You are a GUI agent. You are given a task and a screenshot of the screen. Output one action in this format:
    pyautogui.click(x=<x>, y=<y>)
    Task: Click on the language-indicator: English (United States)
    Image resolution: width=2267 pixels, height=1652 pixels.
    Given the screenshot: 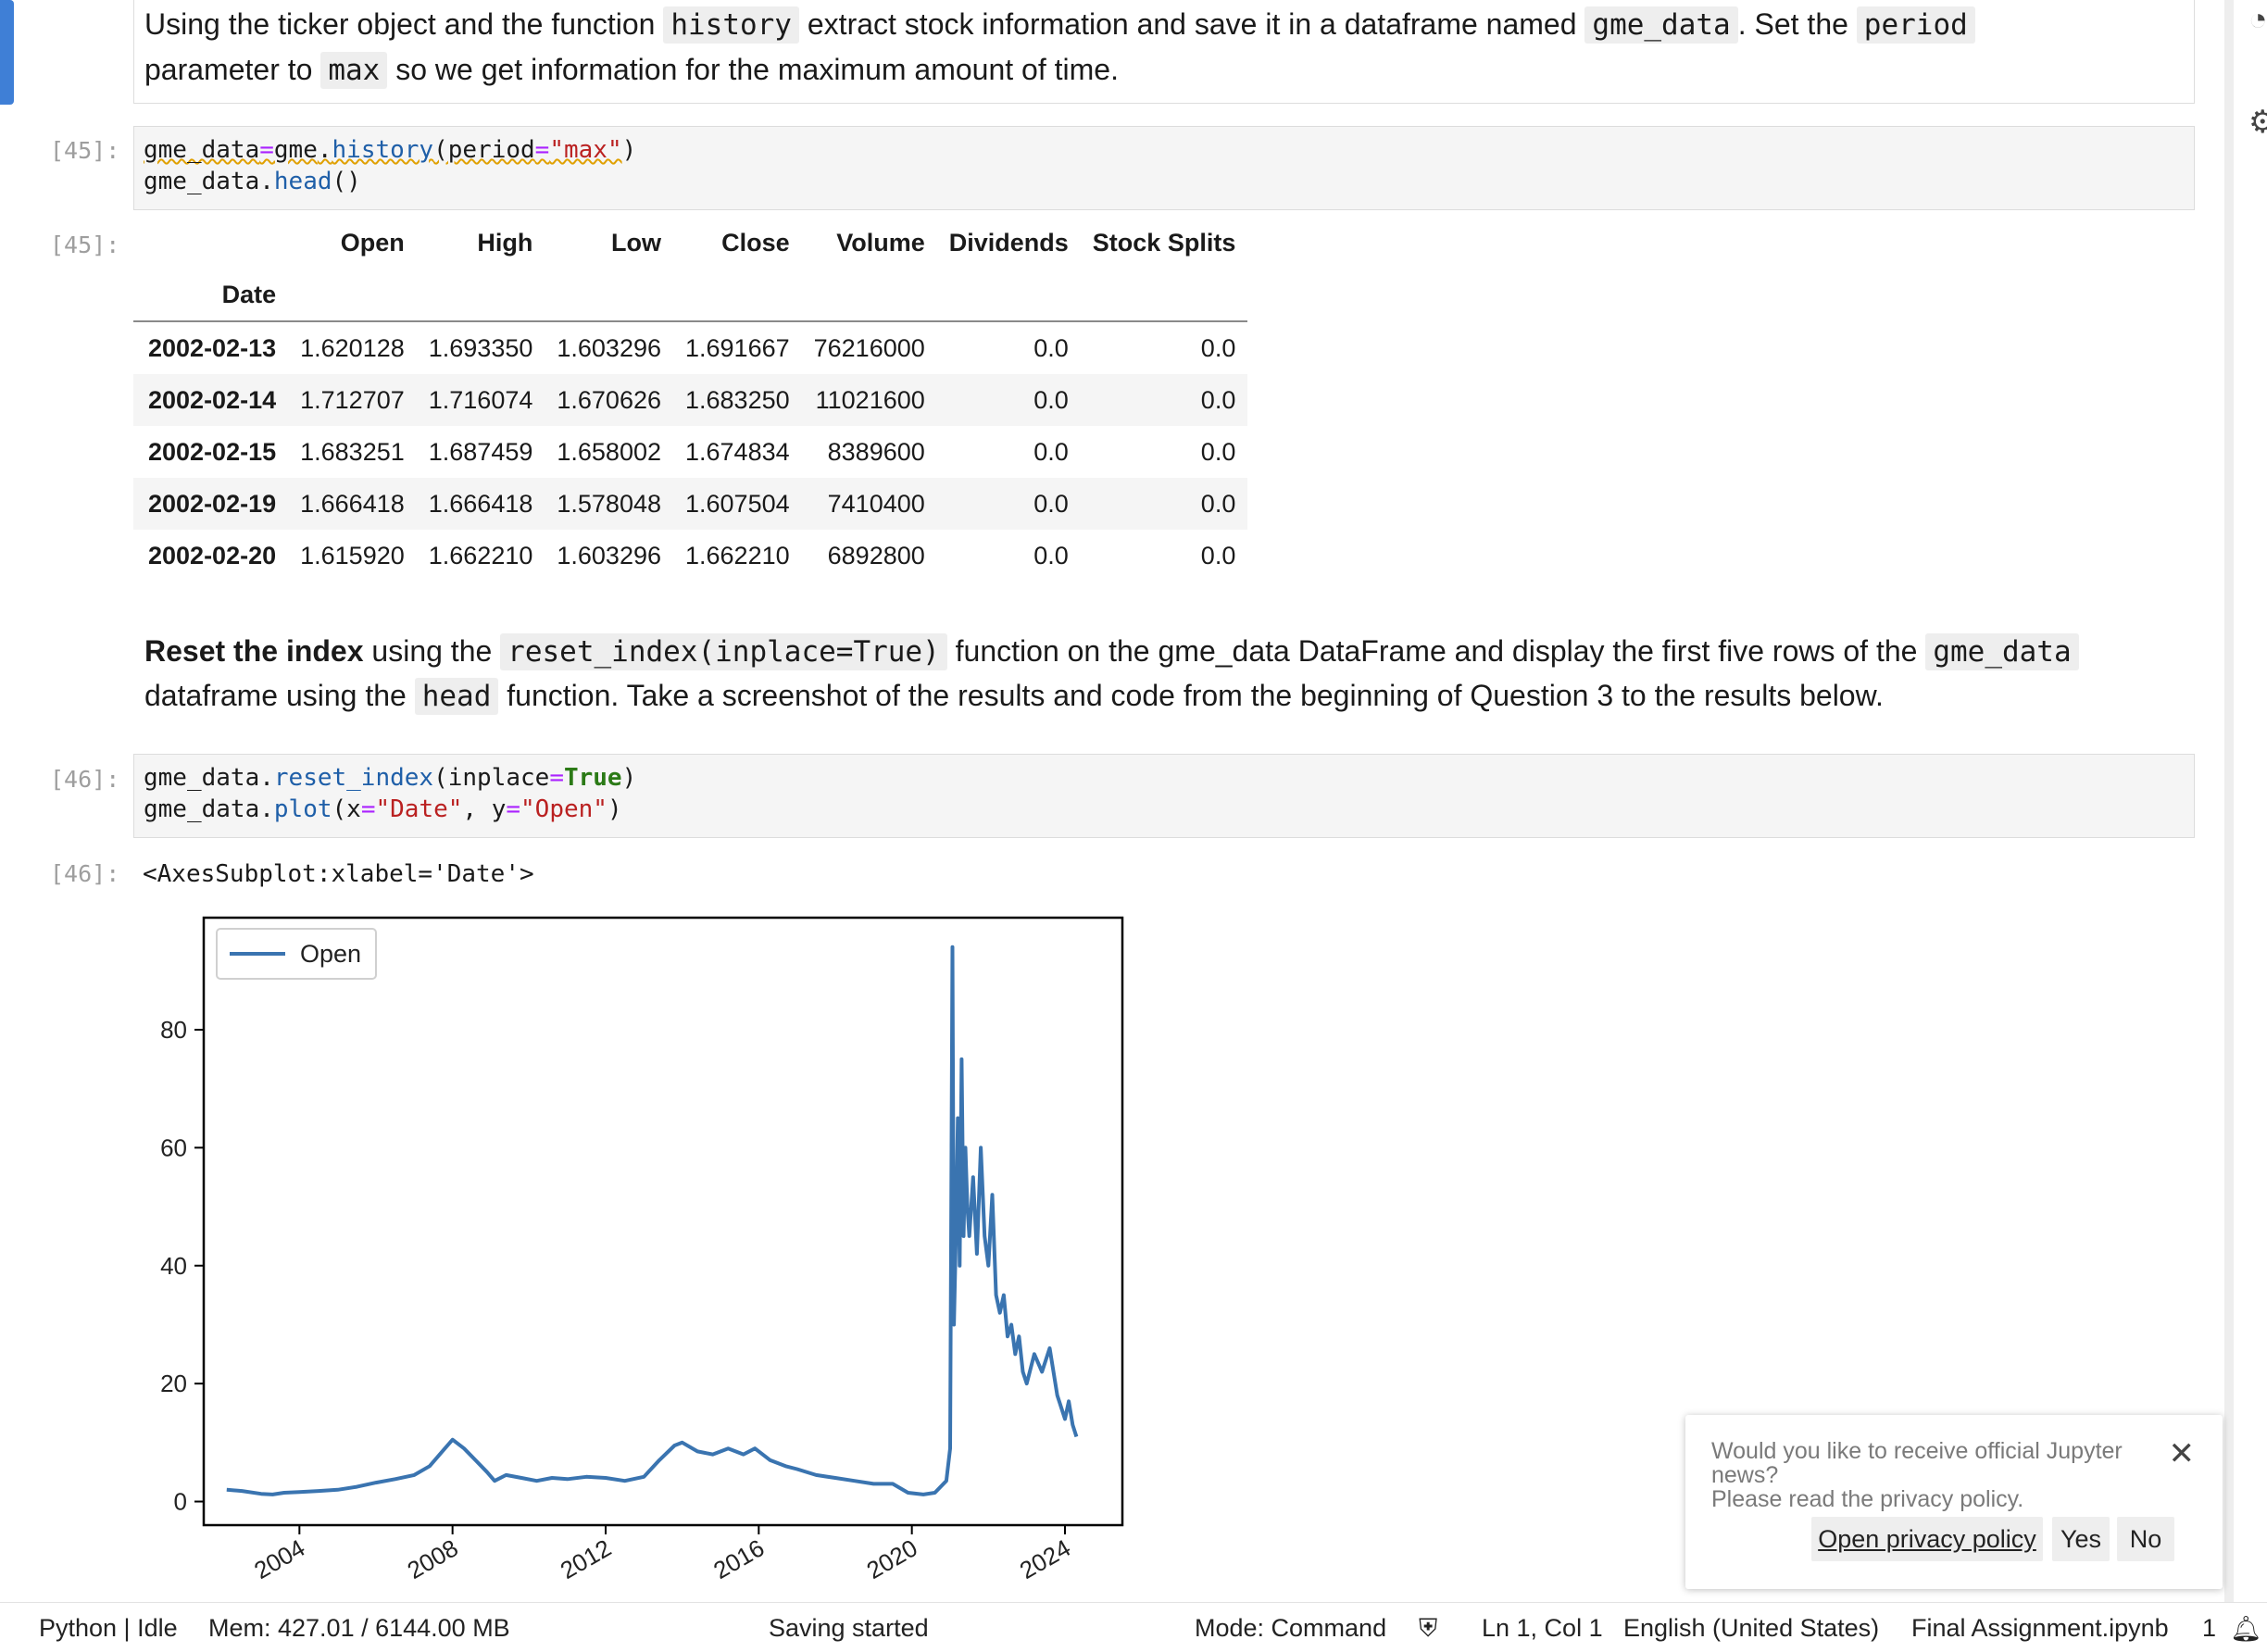 What is the action you would take?
    pyautogui.click(x=1751, y=1628)
    